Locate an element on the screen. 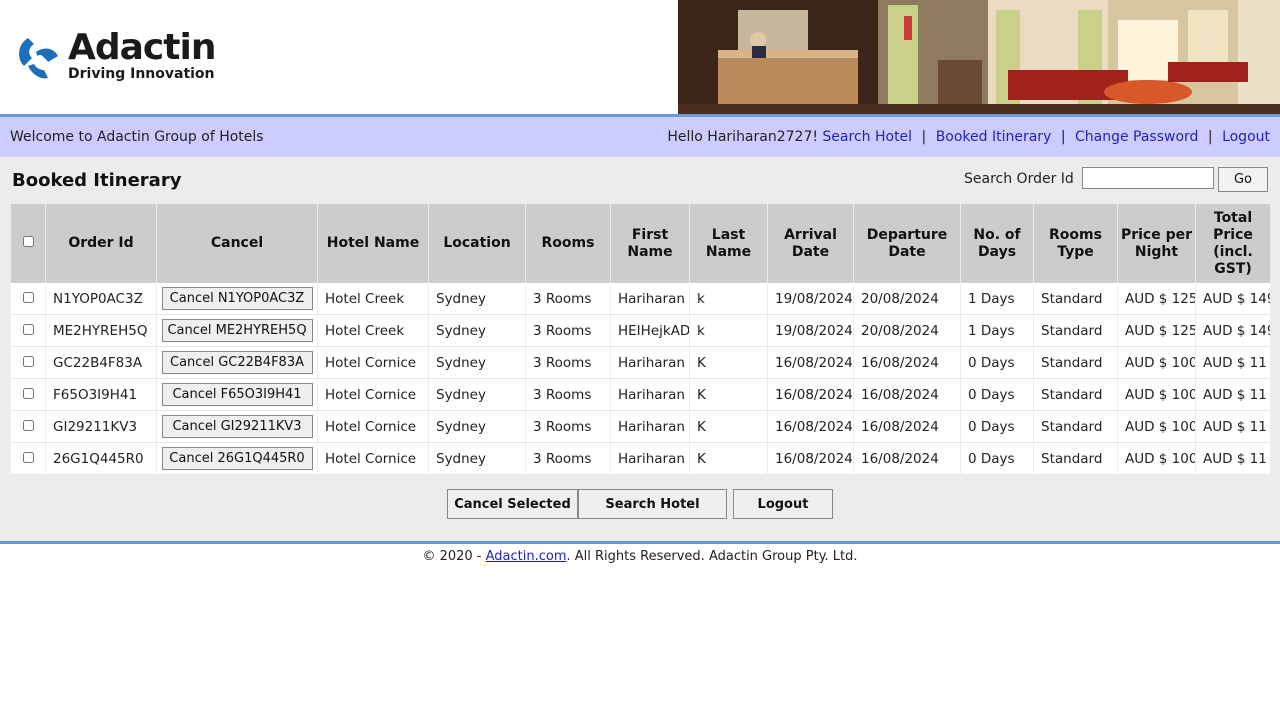  cancel-cell: Cancel 26G1Q445R0 is located at coordinates (237, 459).